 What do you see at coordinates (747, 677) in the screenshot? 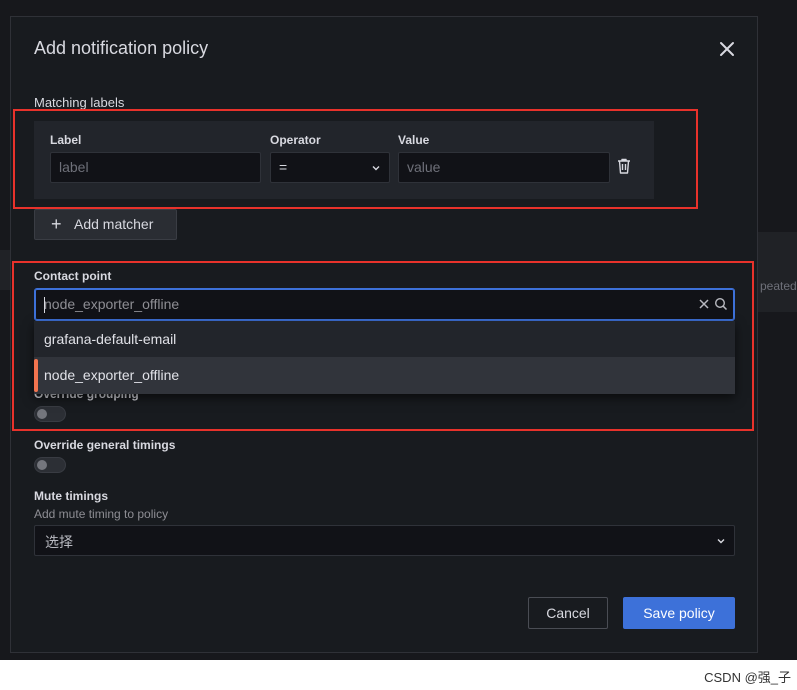
I see `watermark: CSDN @强_子` at bounding box center [747, 677].